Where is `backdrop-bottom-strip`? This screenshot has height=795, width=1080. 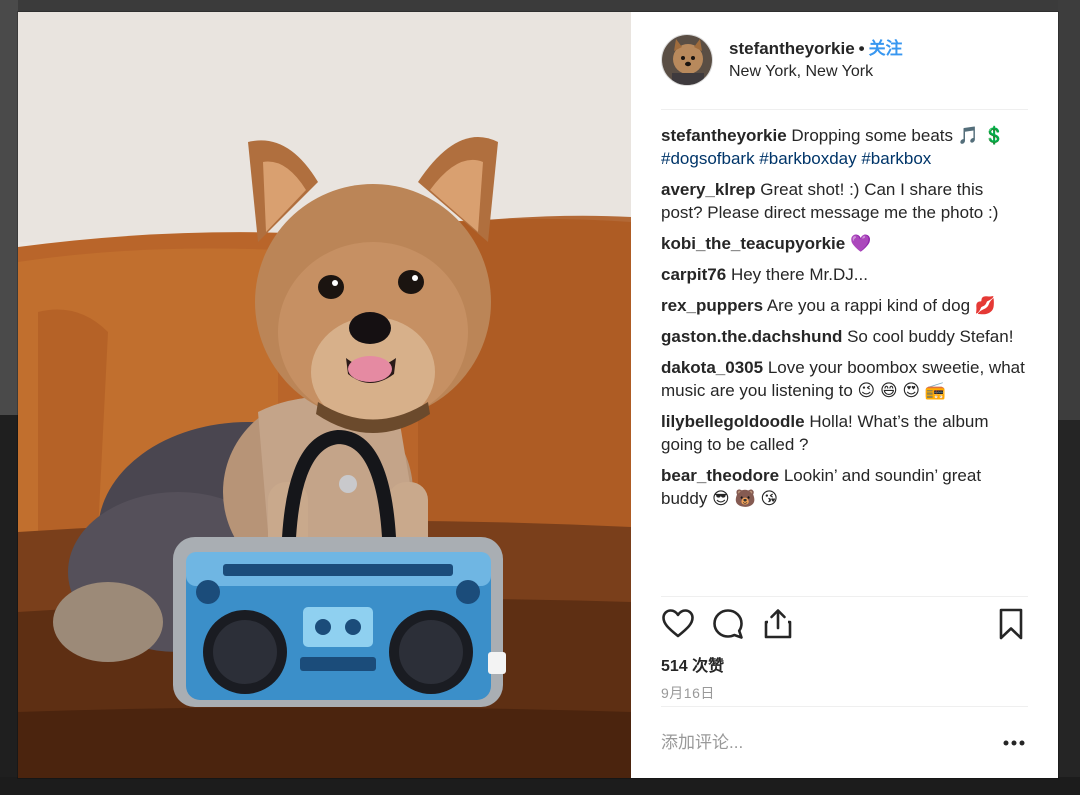 backdrop-bottom-strip is located at coordinates (540, 786).